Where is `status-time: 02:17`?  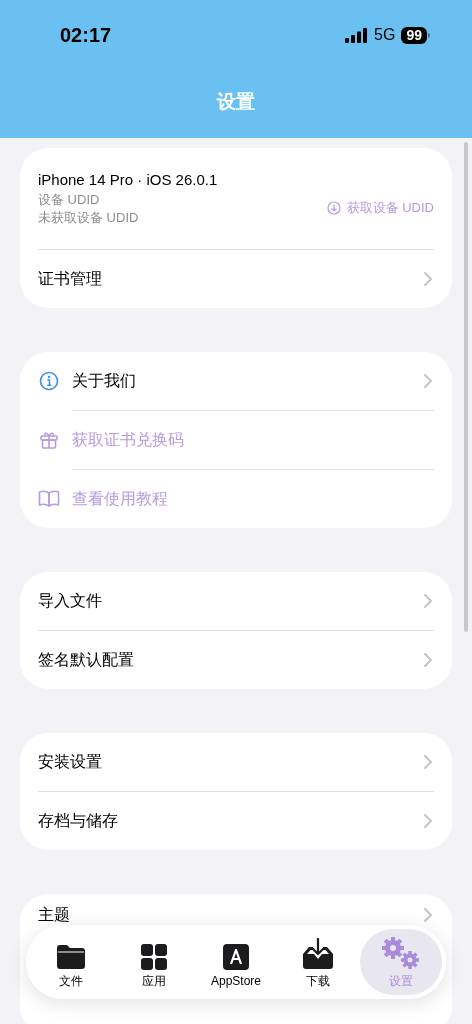
status-time: 02:17 is located at coordinates (86, 35).